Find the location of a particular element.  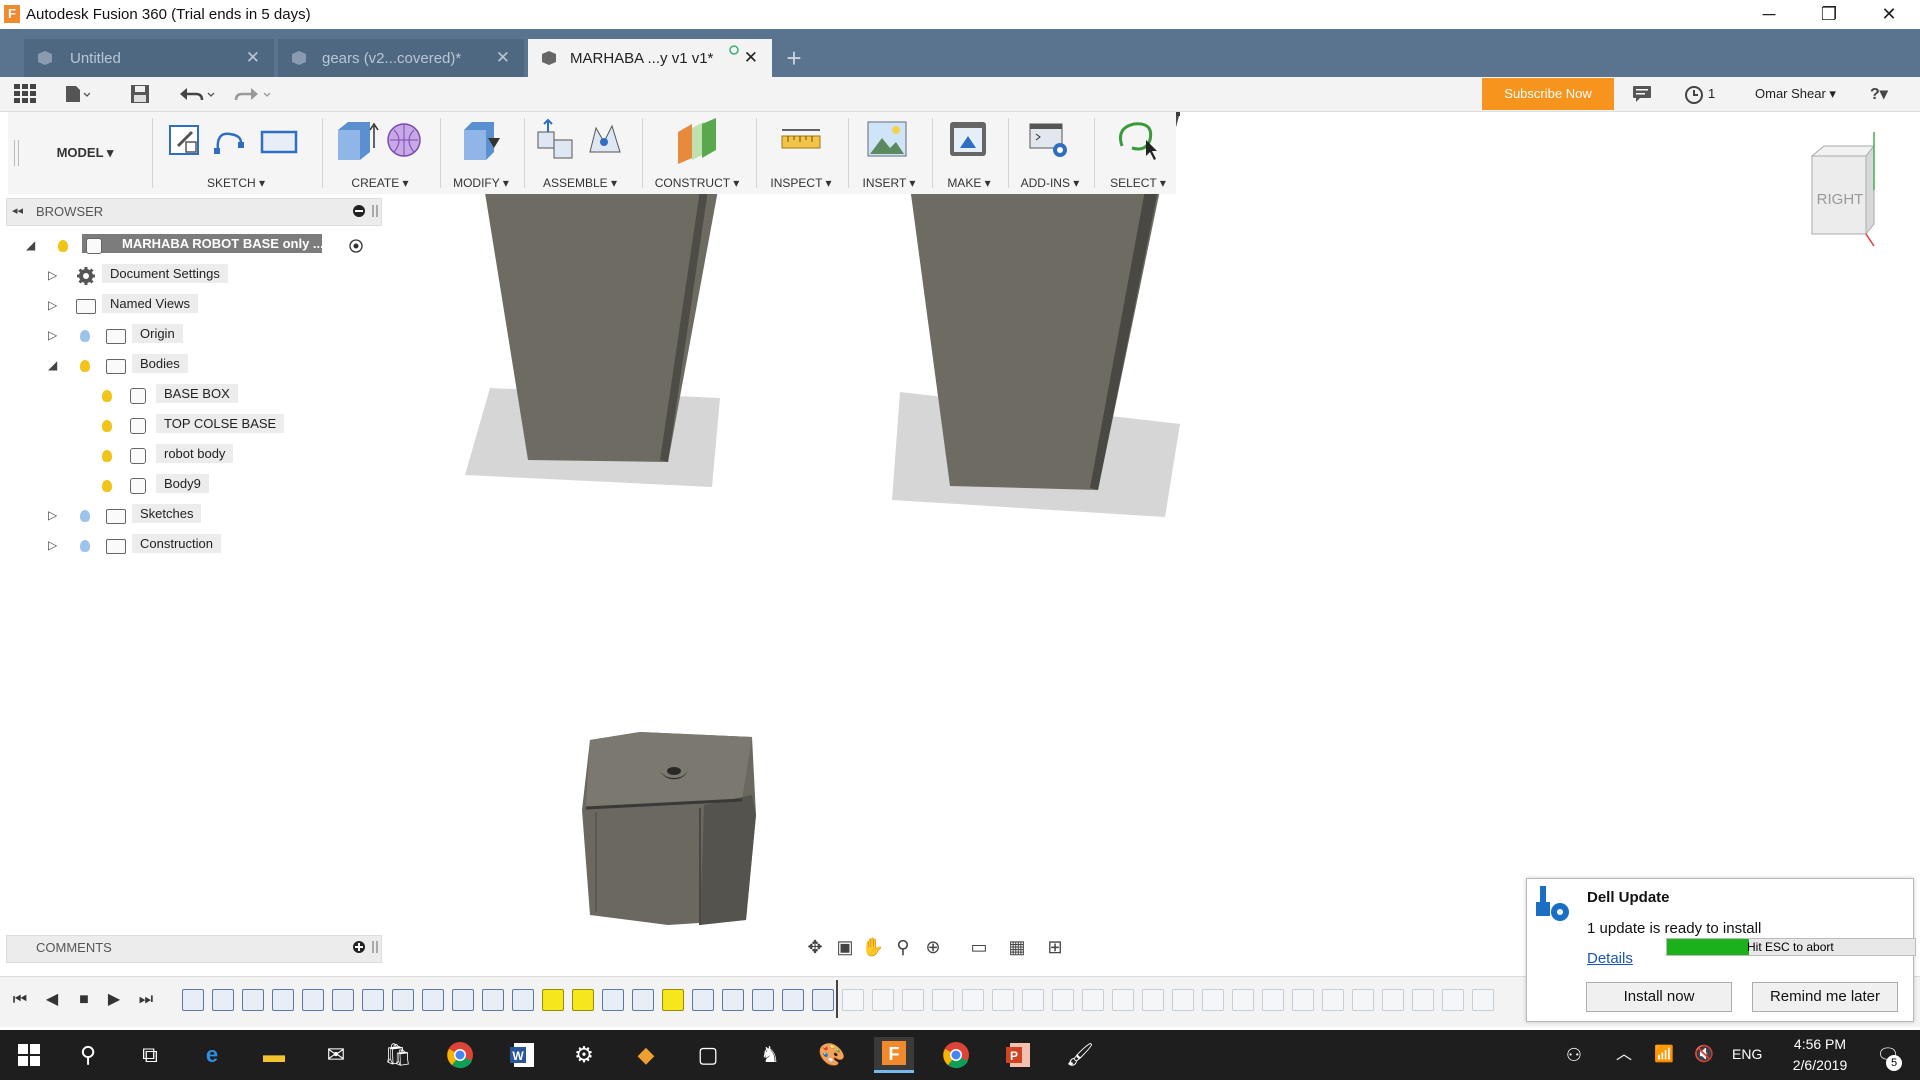

minimize-button: ─ is located at coordinates (1769, 14).